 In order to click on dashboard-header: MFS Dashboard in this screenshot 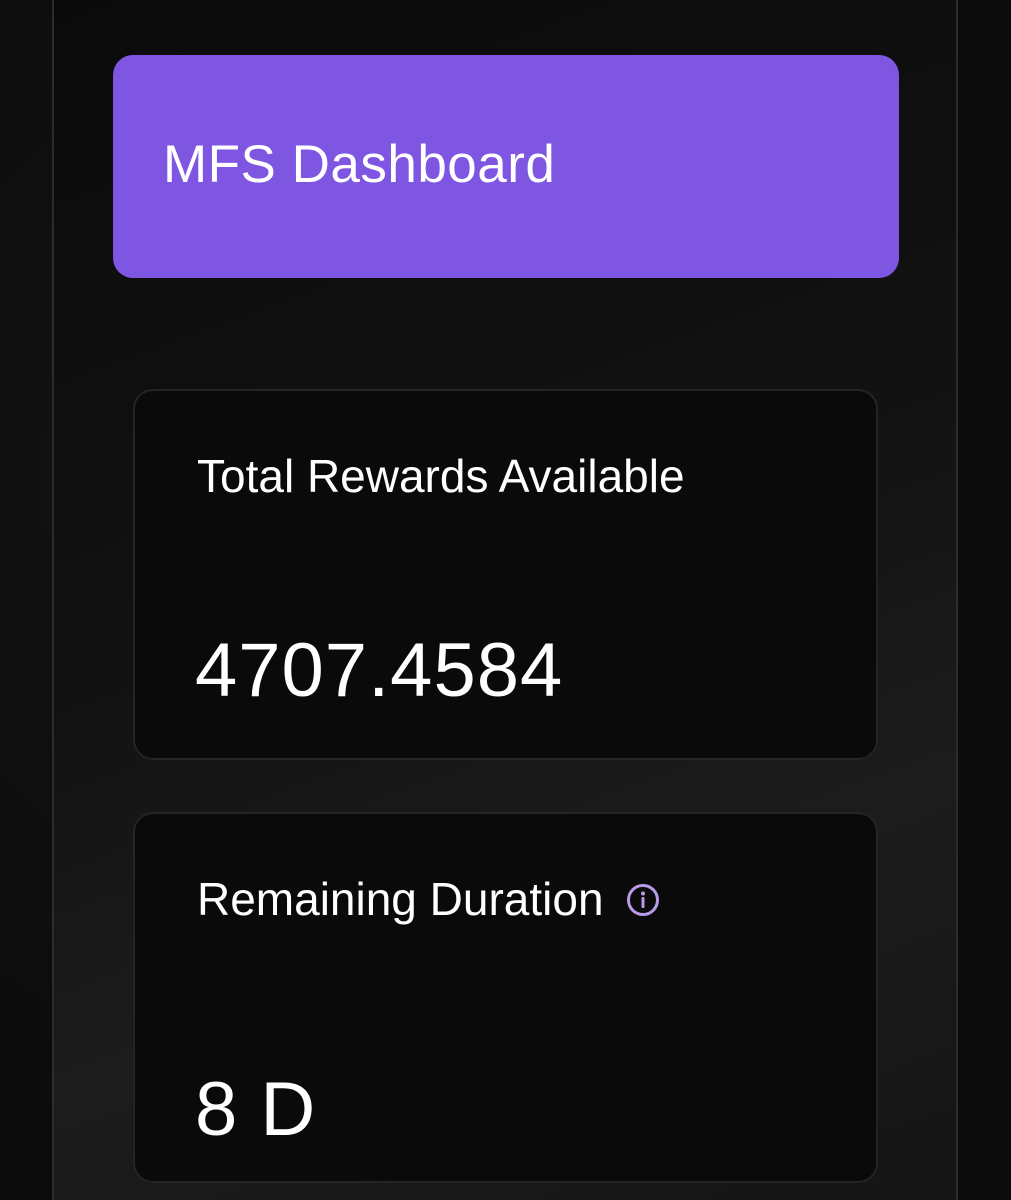, I will do `click(506, 166)`.